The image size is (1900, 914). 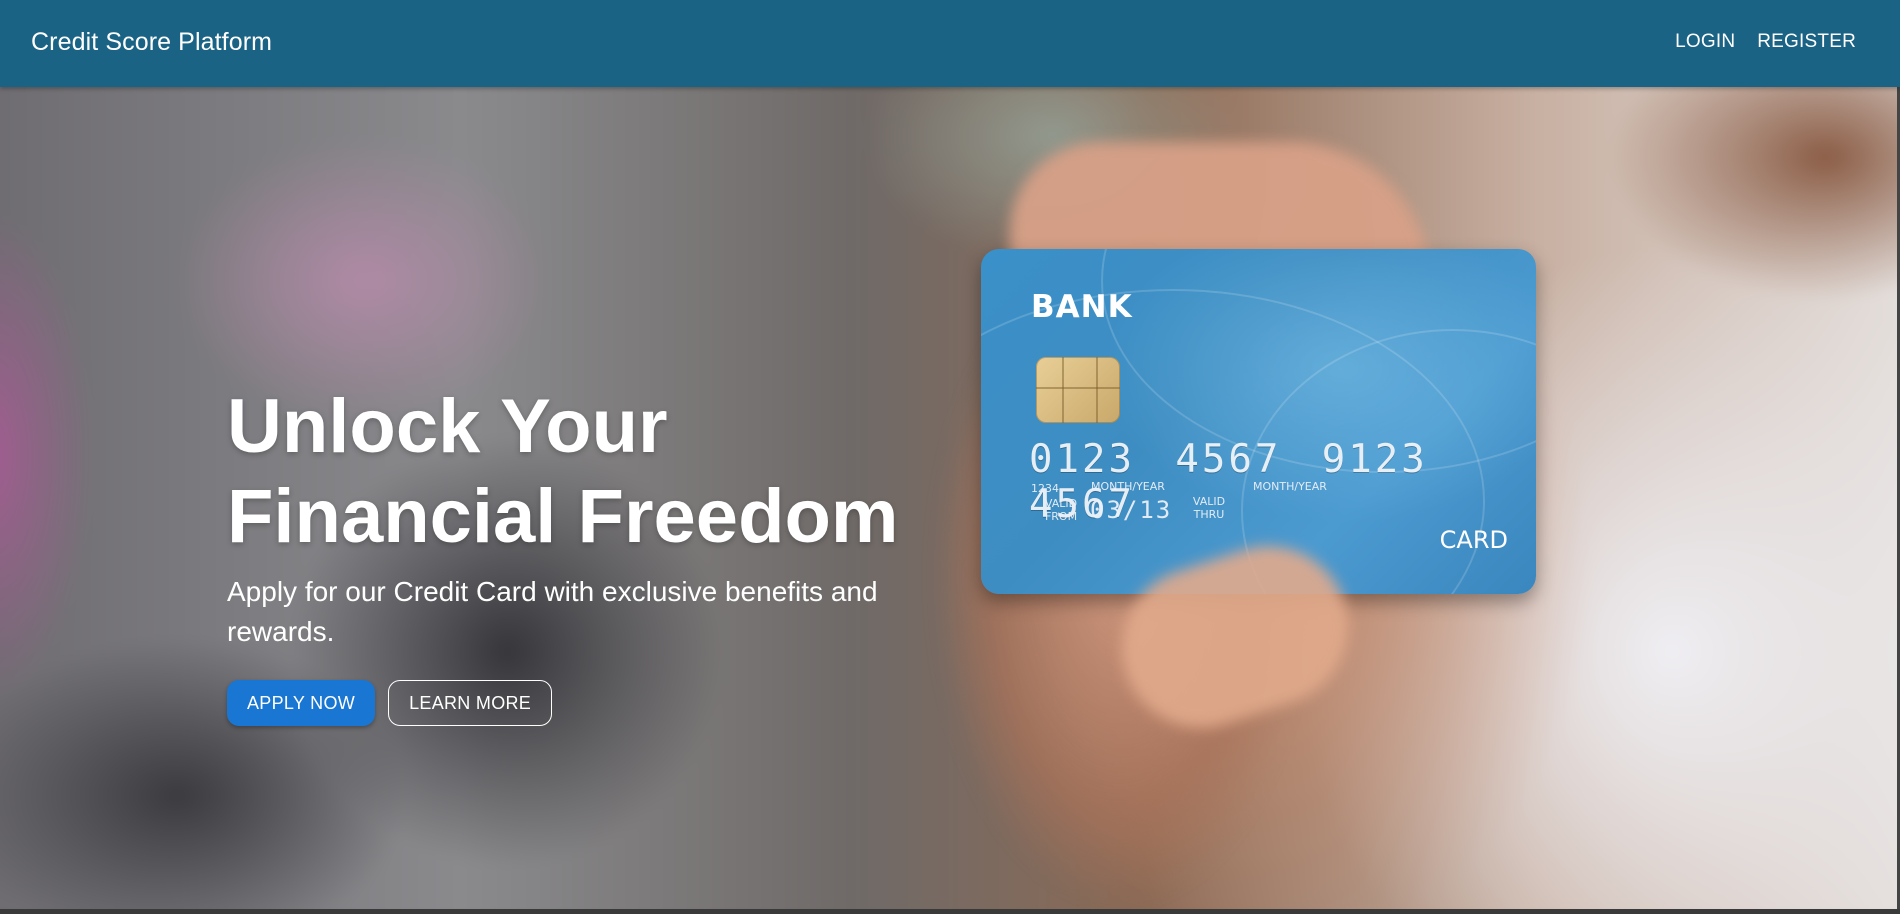 I want to click on login-link: LOGIN, so click(x=1705, y=42).